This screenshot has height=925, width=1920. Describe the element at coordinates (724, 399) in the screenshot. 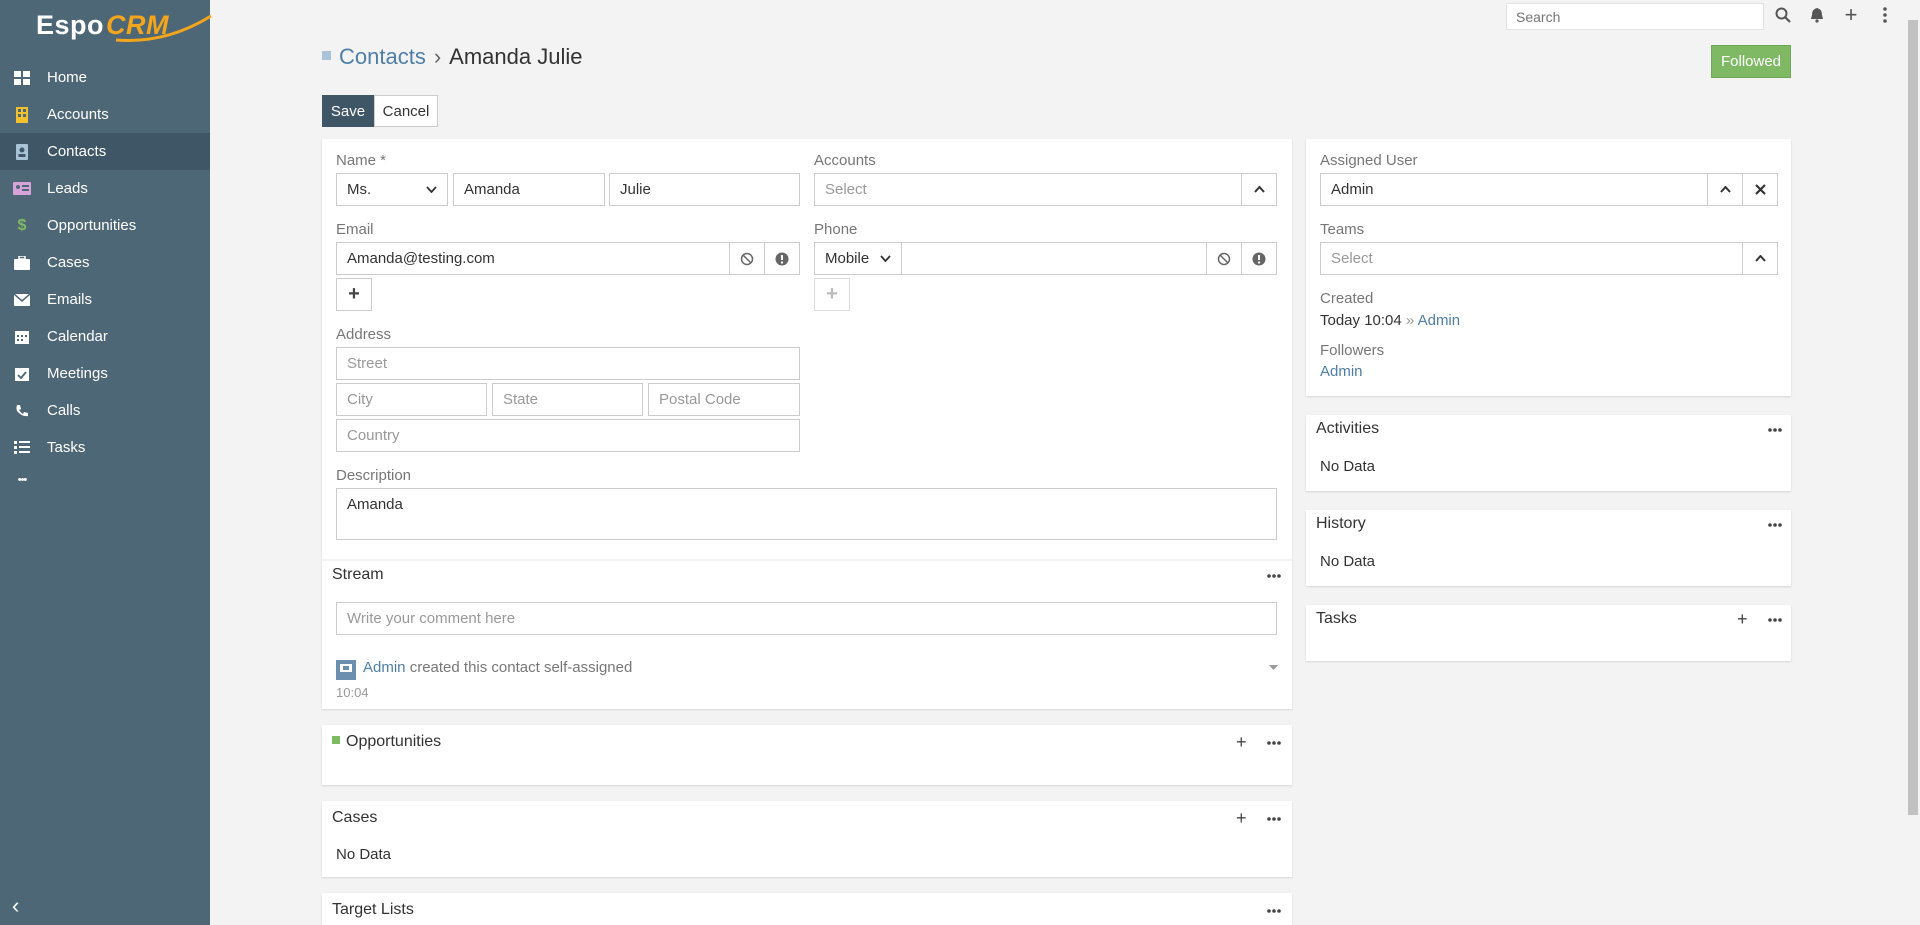

I see `postal-code-field: Postal Code` at that location.